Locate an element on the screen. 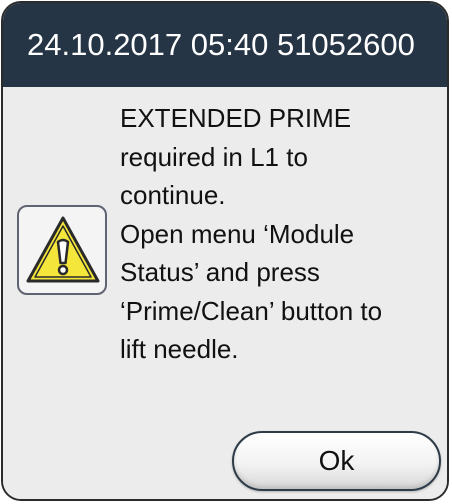 This screenshot has width=452, height=504. warning-icon-frame is located at coordinates (62, 250).